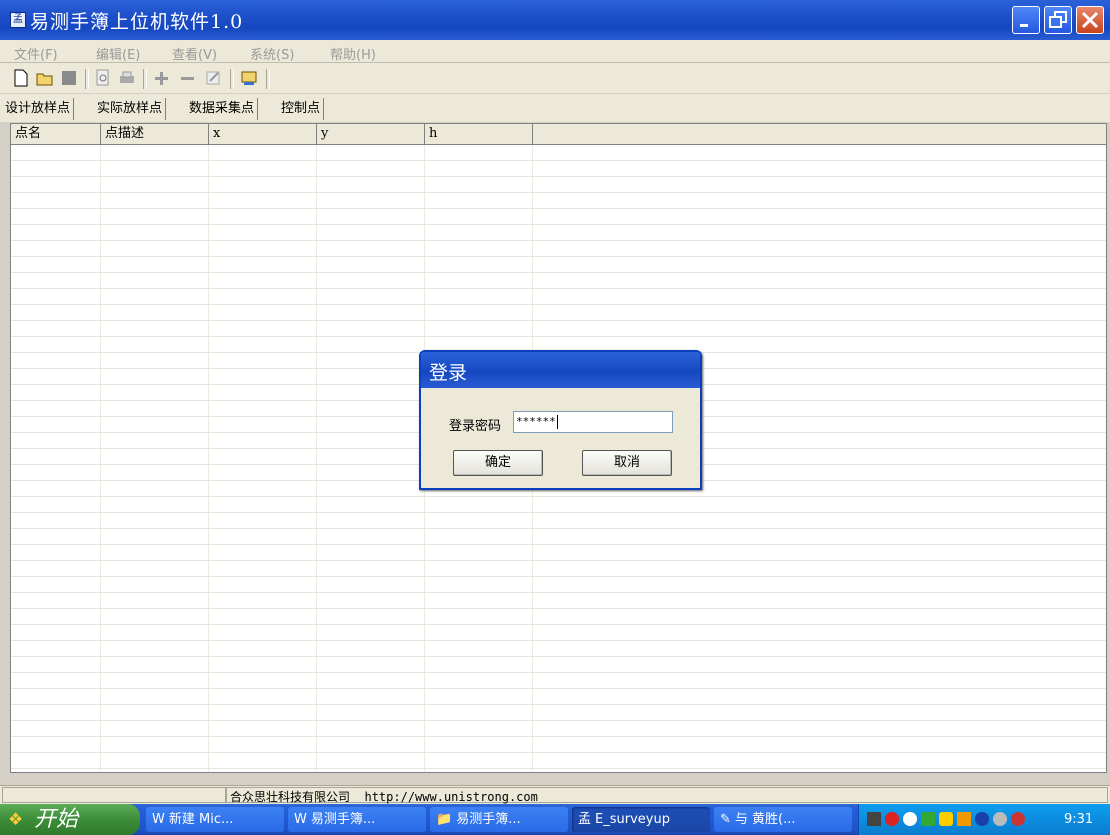  I want to click on company-name: 合众思壮科技有限公司, so click(290, 797).